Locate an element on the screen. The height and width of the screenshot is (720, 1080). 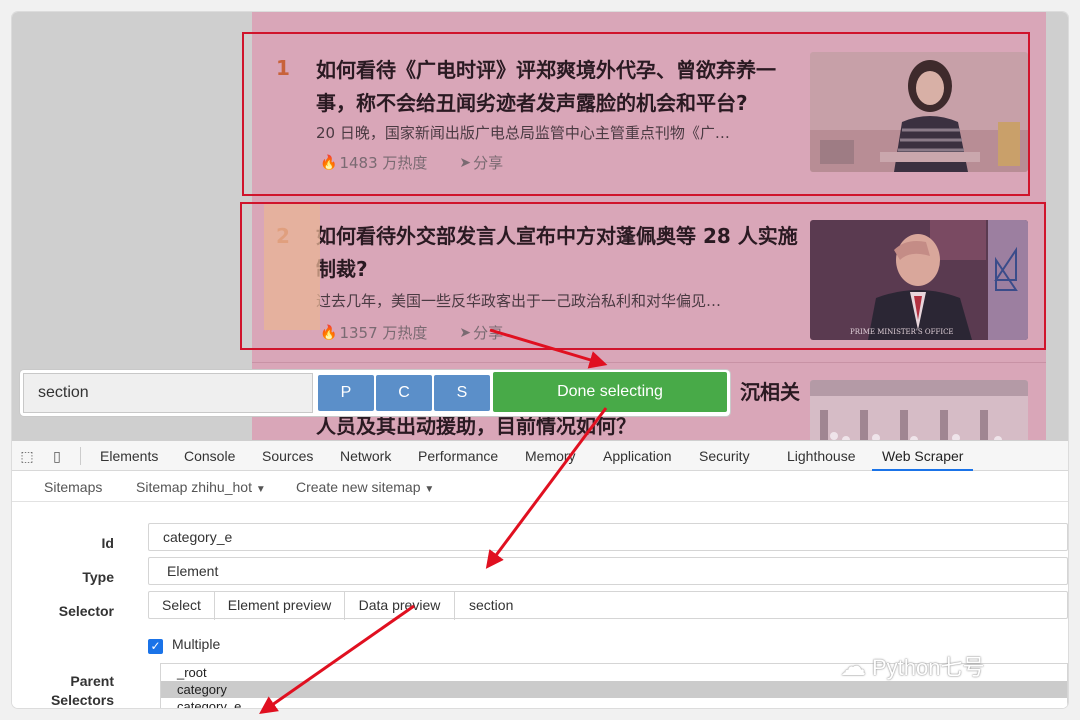
hall-photo is located at coordinates (919, 410).